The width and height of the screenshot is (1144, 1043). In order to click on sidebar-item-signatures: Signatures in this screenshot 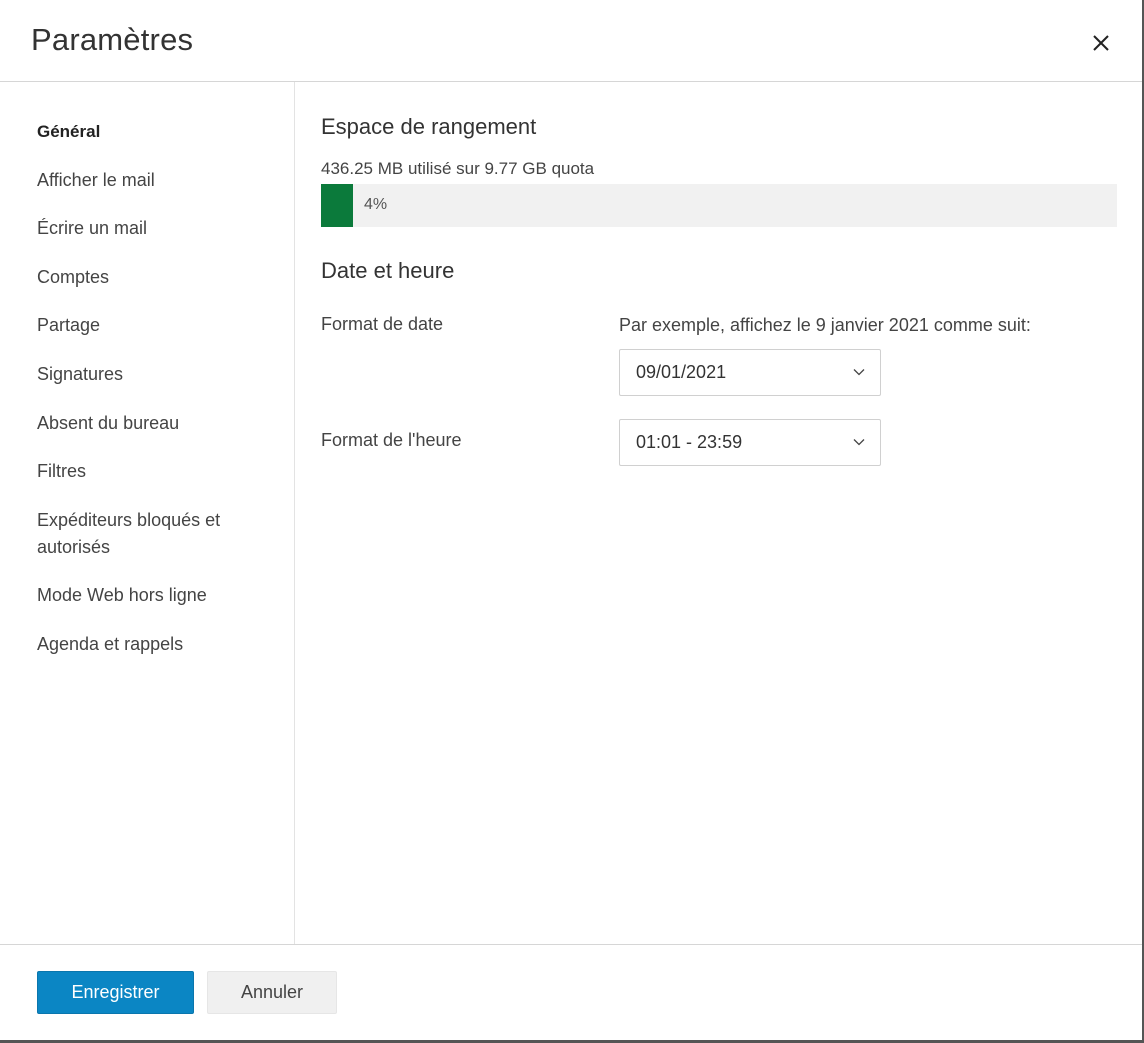, I will do `click(157, 374)`.